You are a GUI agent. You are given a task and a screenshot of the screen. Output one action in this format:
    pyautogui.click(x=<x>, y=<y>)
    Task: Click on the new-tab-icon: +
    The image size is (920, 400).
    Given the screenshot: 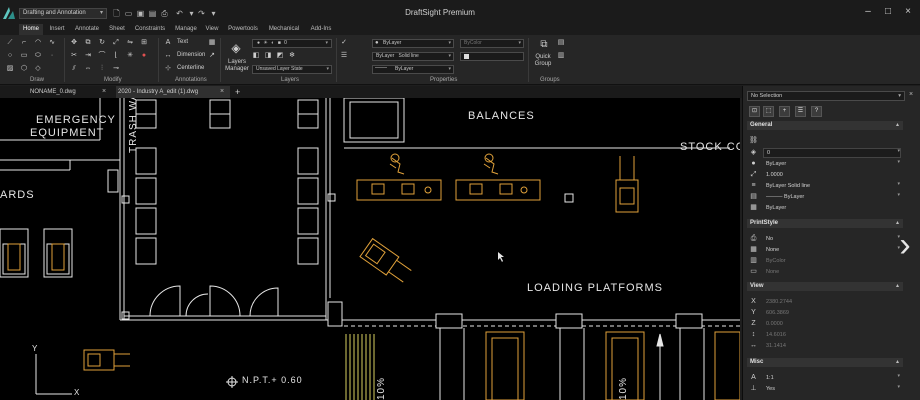 What is the action you would take?
    pyautogui.click(x=238, y=92)
    